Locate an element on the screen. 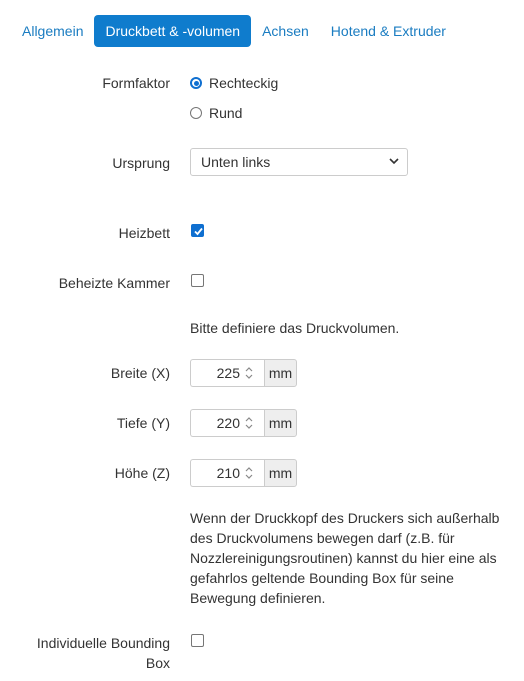 The height and width of the screenshot is (681, 524). heated-bed-checkbox is located at coordinates (197, 230).